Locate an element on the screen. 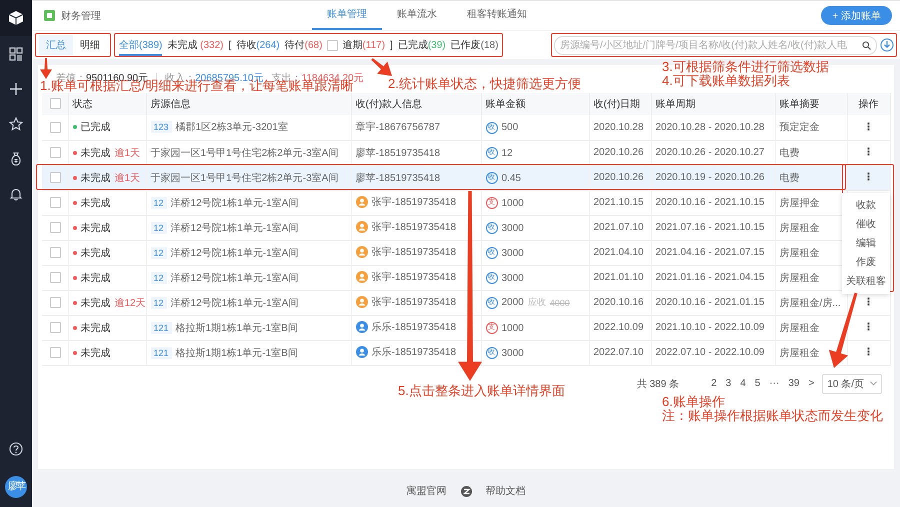 Image resolution: width=900 pixels, height=507 pixels. period-text: 2022.07.10 - 2022.10.09 is located at coordinates (710, 352).